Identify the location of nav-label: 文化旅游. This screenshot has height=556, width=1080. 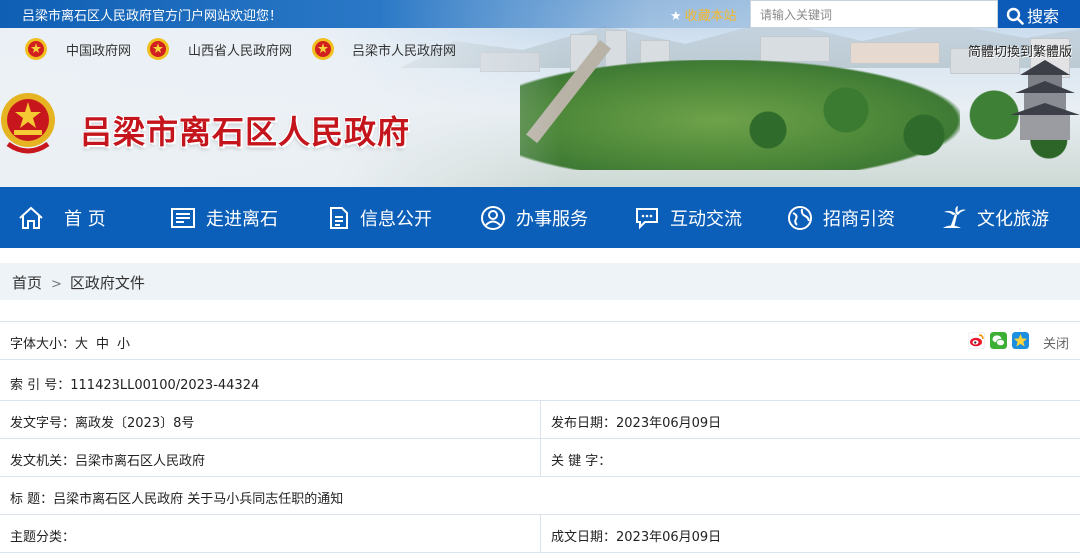
(1013, 219).